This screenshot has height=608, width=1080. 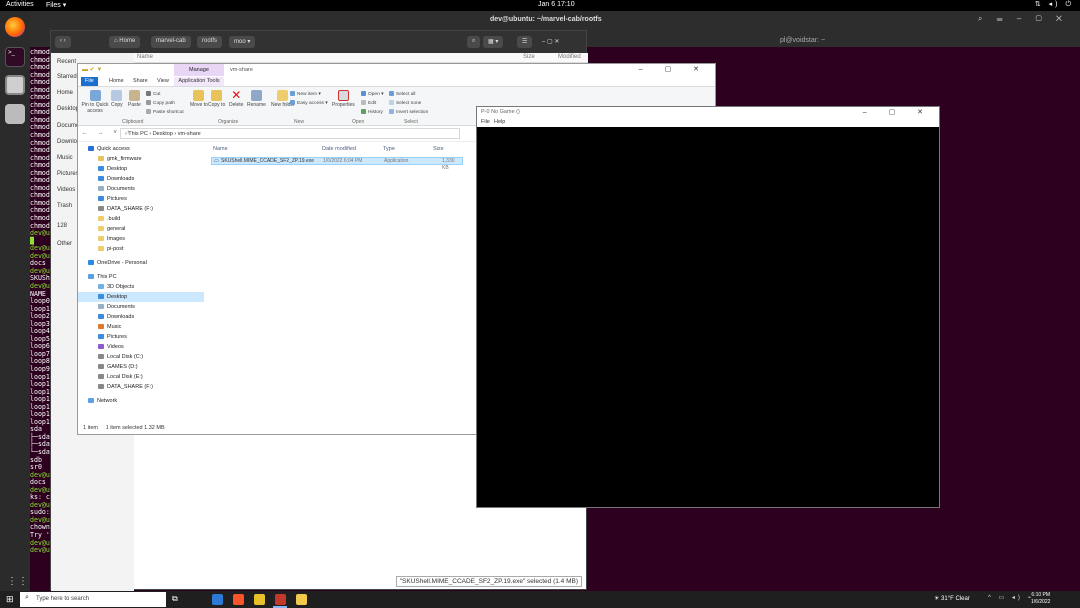 I want to click on tab-home: Home, so click(x=116, y=81).